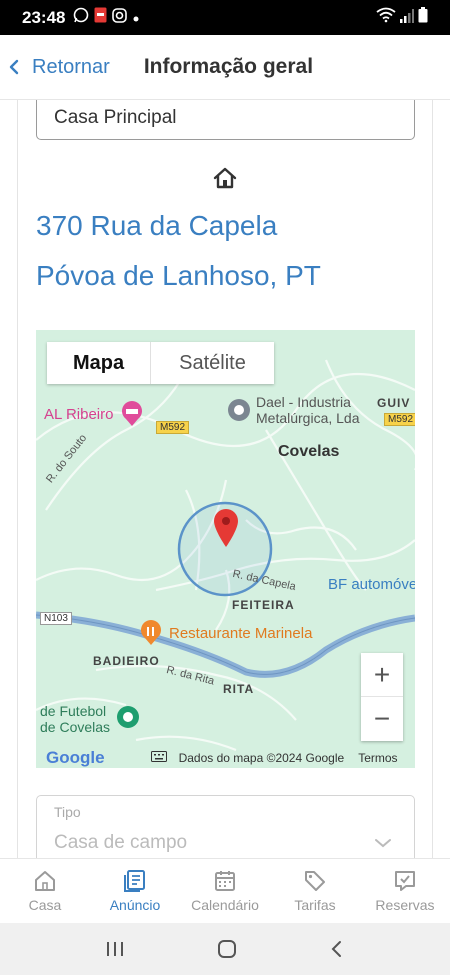 The height and width of the screenshot is (975, 450). Describe the element at coordinates (121, 842) in the screenshot. I see `type-value: Casa de campo` at that location.